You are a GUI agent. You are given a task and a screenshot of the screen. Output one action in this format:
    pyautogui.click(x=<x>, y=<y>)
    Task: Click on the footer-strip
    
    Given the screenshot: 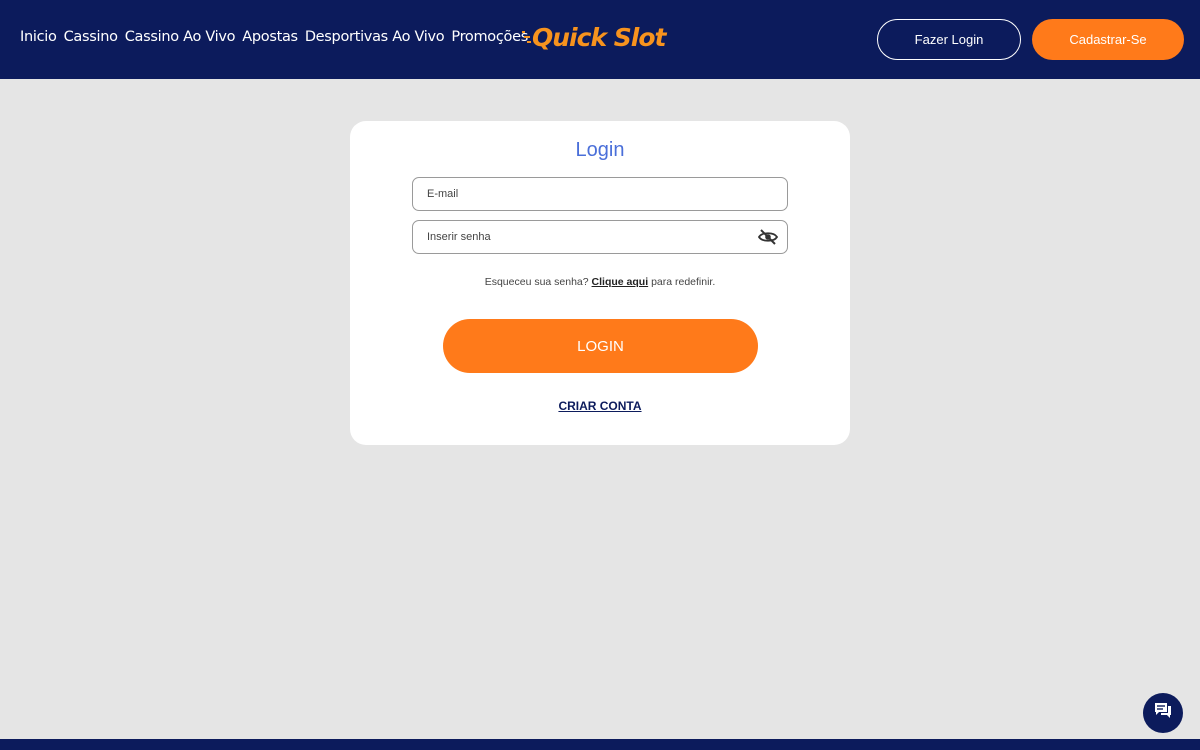 What is the action you would take?
    pyautogui.click(x=600, y=744)
    